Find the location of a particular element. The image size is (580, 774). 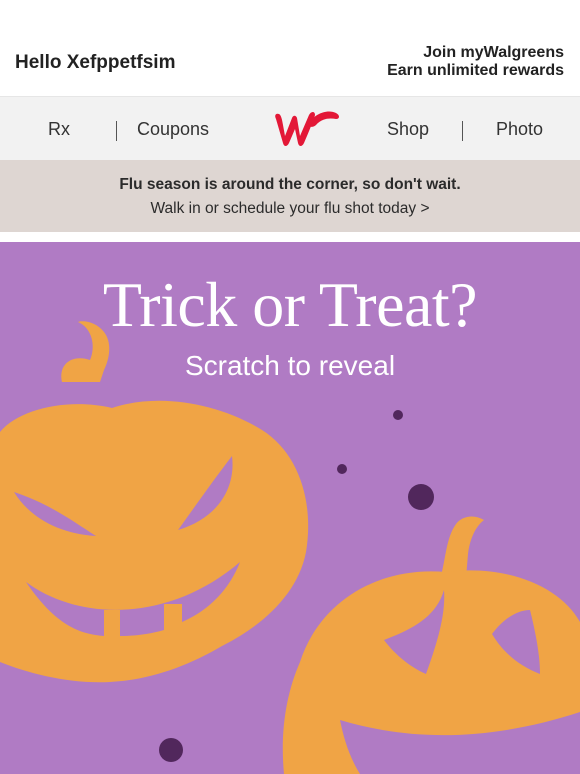

nav-item-coupons: Coupons is located at coordinates (173, 129).